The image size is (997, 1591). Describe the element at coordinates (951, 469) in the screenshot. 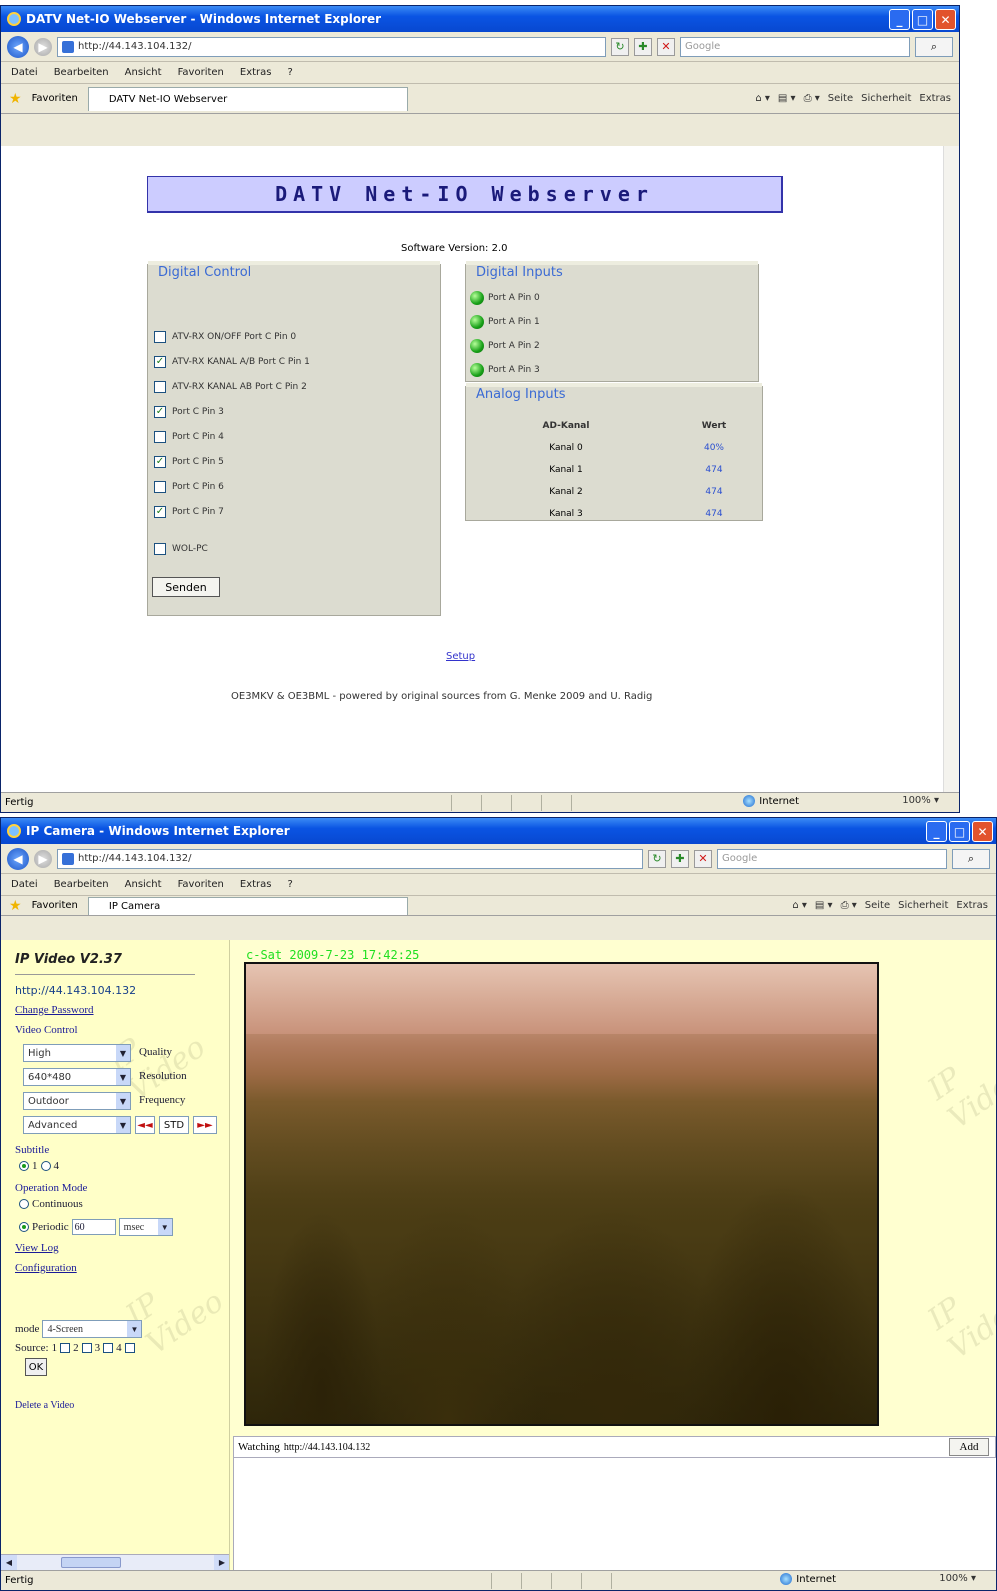

I see `vertical-scrollbar` at that location.